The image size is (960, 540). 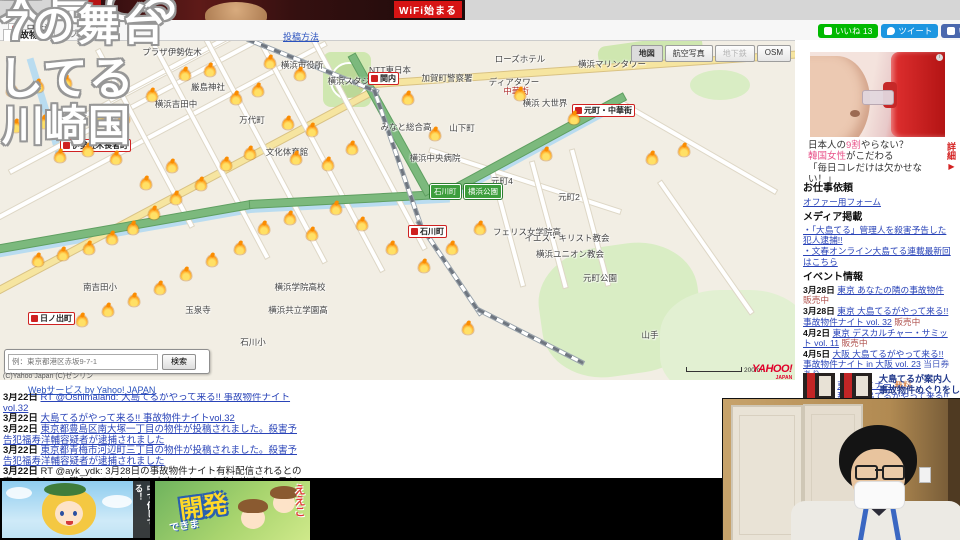 What do you see at coordinates (275, 10) in the screenshot?
I see `top-banner-ad: WiFi始まる` at bounding box center [275, 10].